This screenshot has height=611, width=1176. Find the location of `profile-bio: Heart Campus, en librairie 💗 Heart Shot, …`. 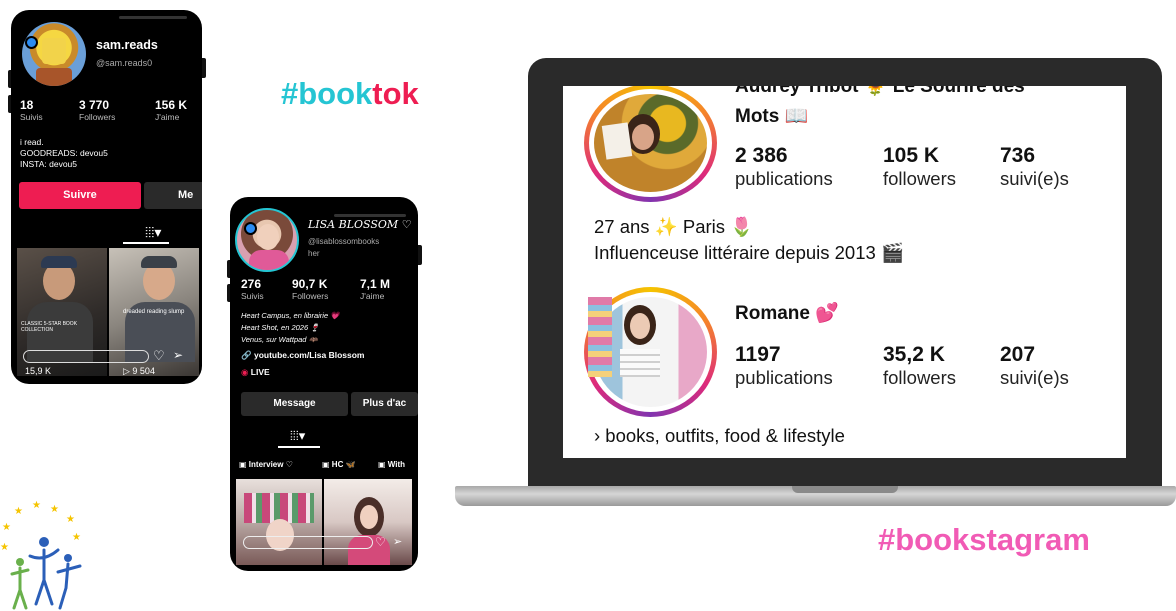

profile-bio: Heart Campus, en librairie 💗 Heart Shot, … is located at coordinates (290, 327).